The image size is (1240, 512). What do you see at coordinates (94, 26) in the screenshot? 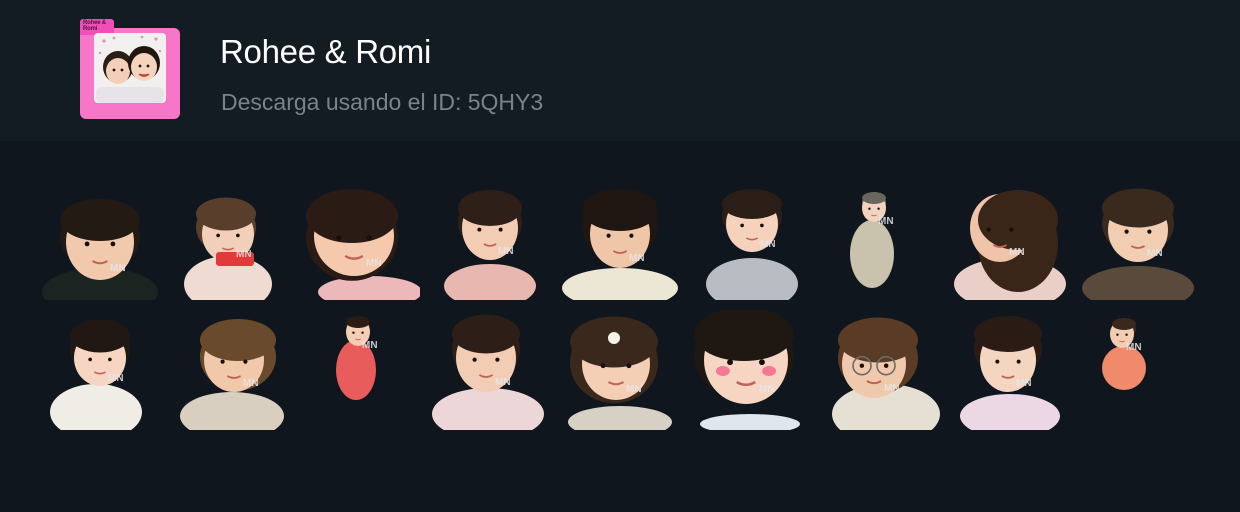
I see `folder-tab-label: Rohee & Romi` at bounding box center [94, 26].